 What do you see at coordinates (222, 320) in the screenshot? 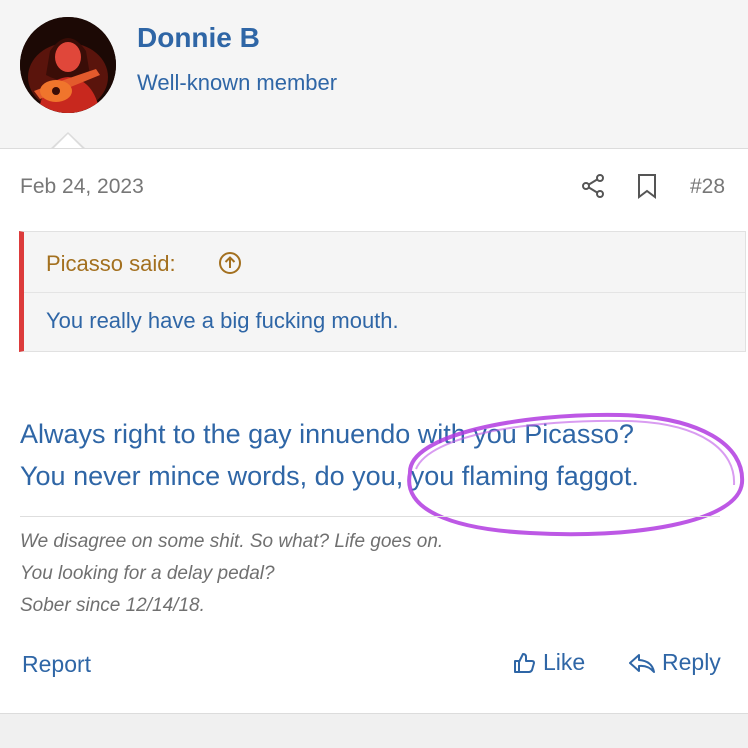
I see `quote-text: You really have a big fucking mouth.` at bounding box center [222, 320].